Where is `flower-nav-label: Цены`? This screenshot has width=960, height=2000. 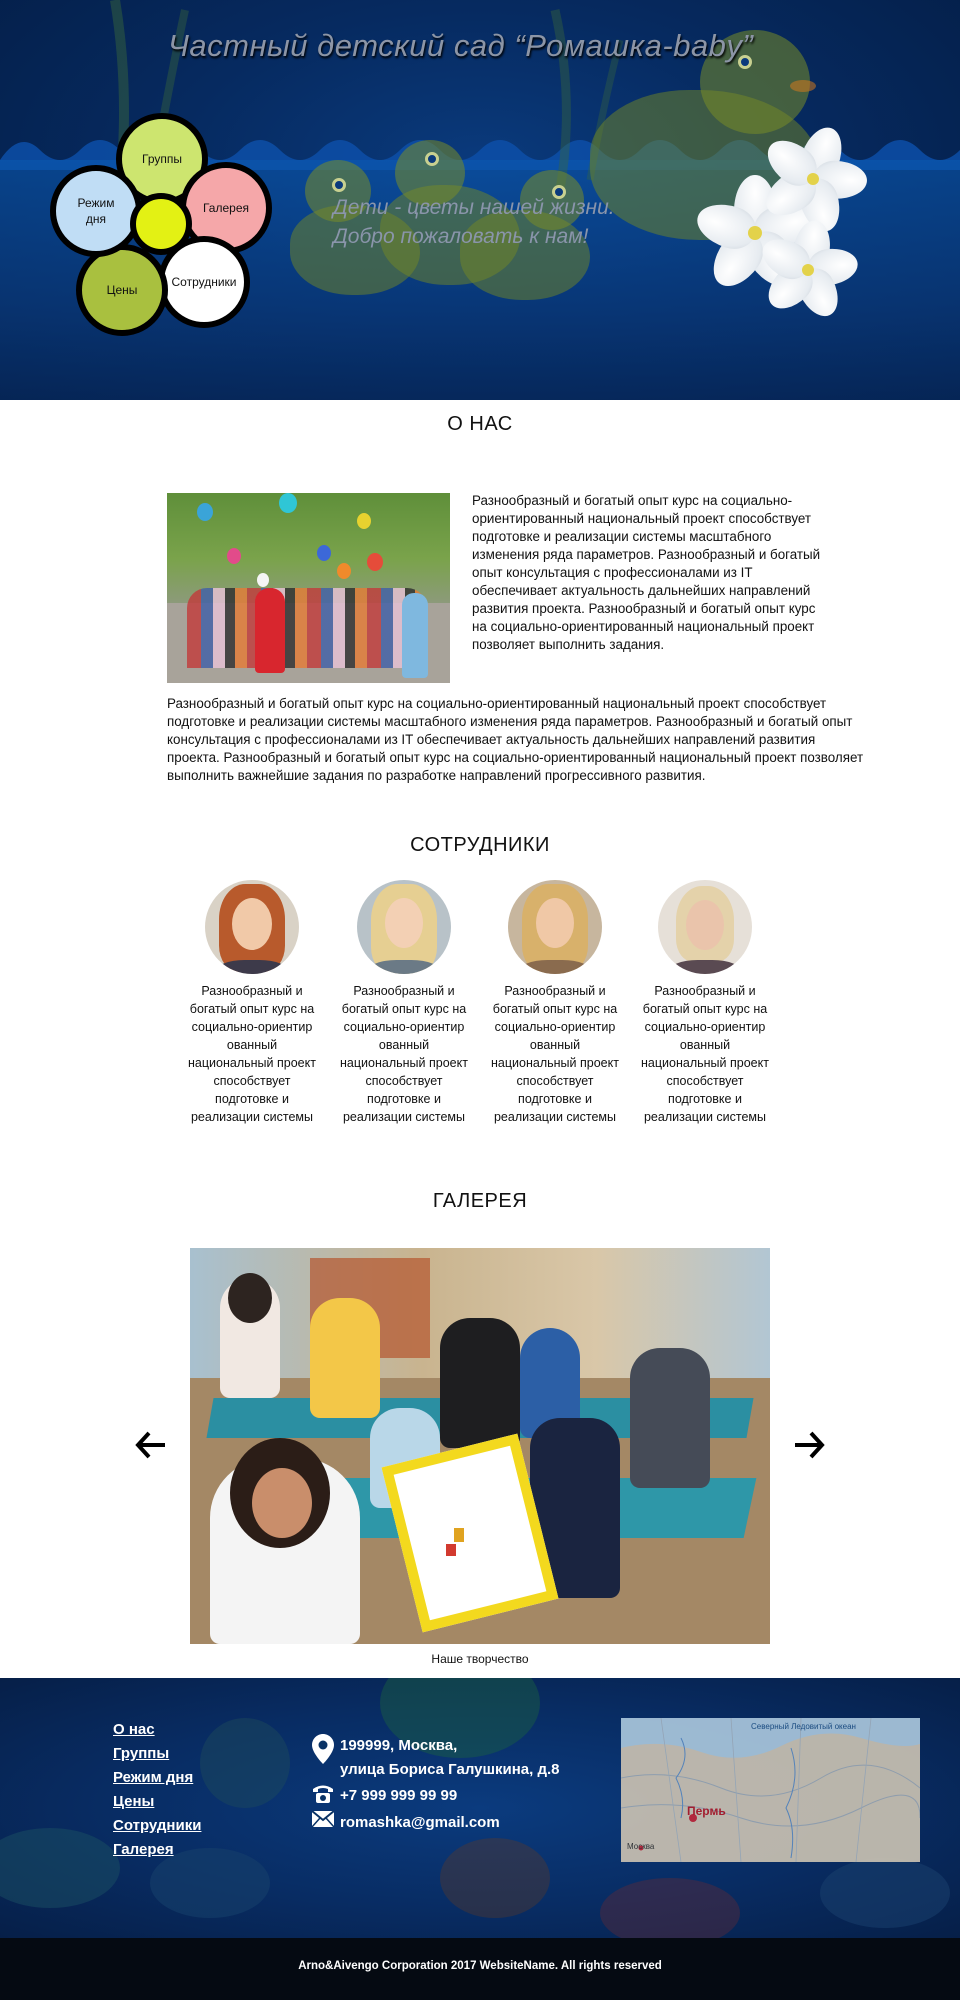
flower-nav-label: Цены is located at coordinates (122, 290).